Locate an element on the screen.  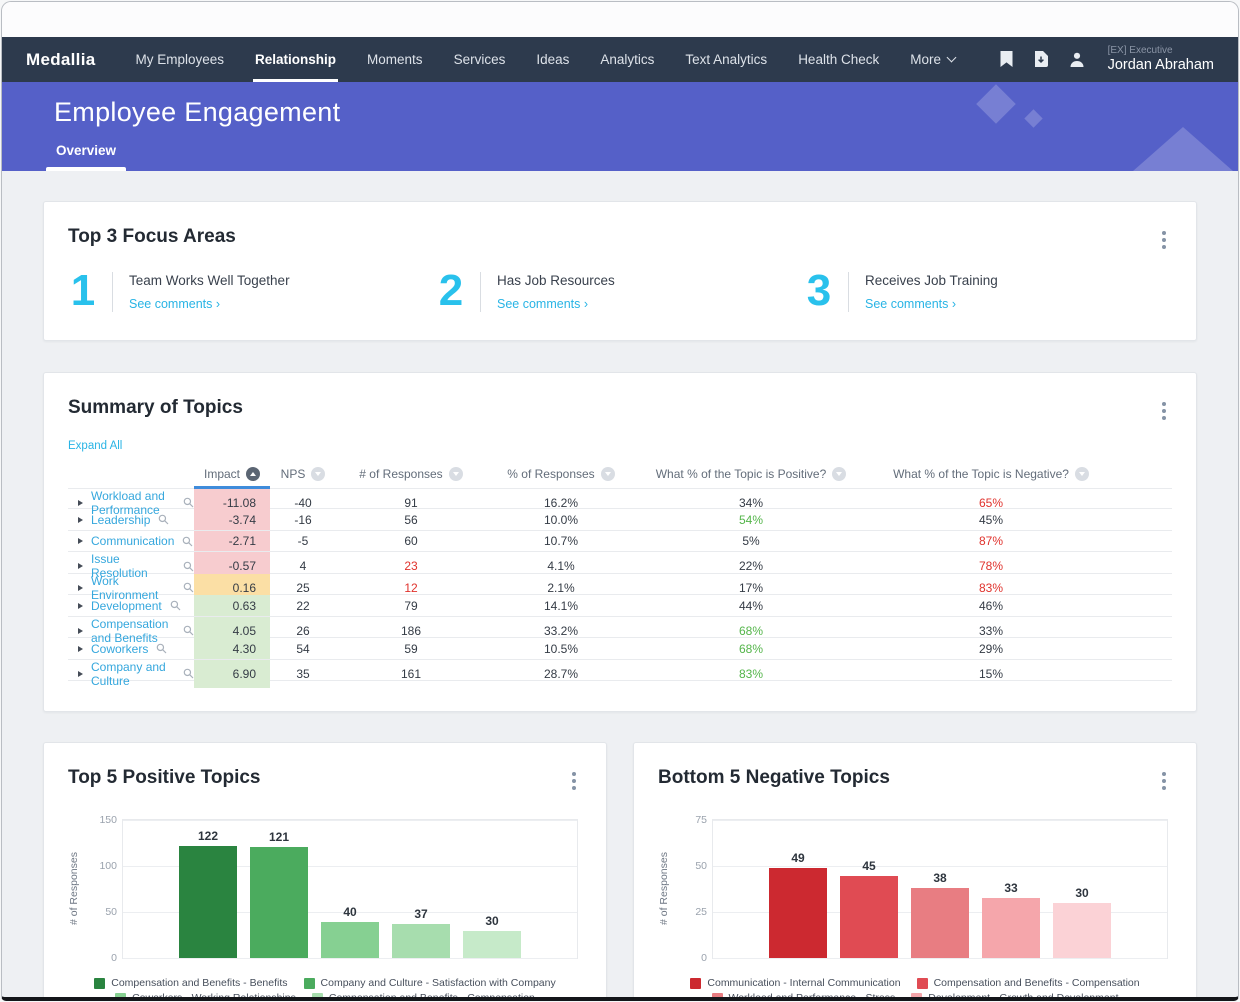
bar-company-and-culture-satisfaction-with-company: 121 is located at coordinates (279, 894).